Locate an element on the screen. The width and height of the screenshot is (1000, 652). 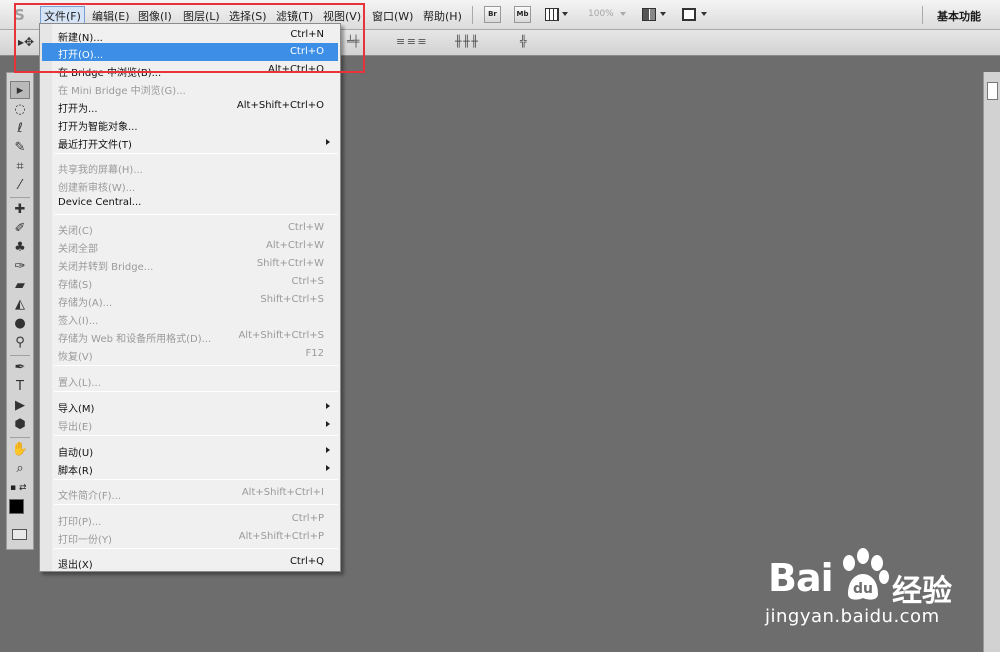
history-brush-tool-icon: ✑ is located at coordinates (20, 267).